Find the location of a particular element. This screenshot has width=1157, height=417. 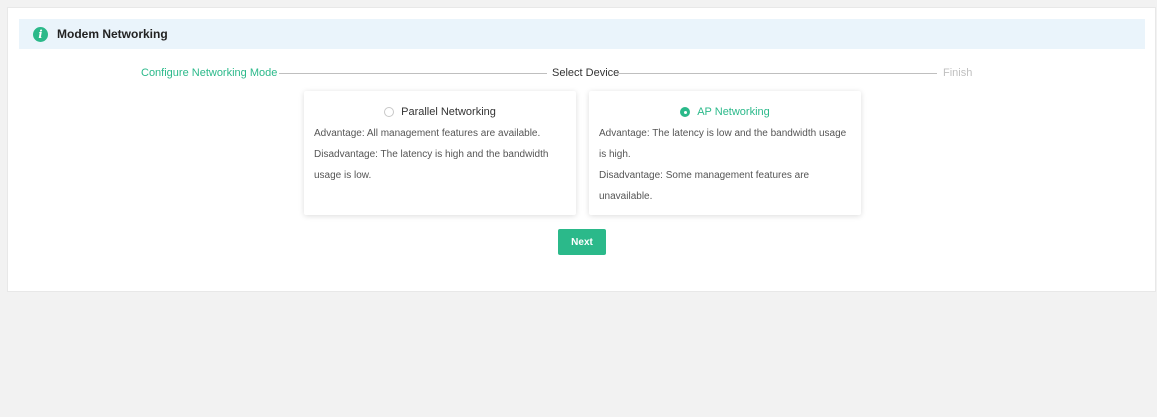

radio-ap-networking is located at coordinates (685, 112).